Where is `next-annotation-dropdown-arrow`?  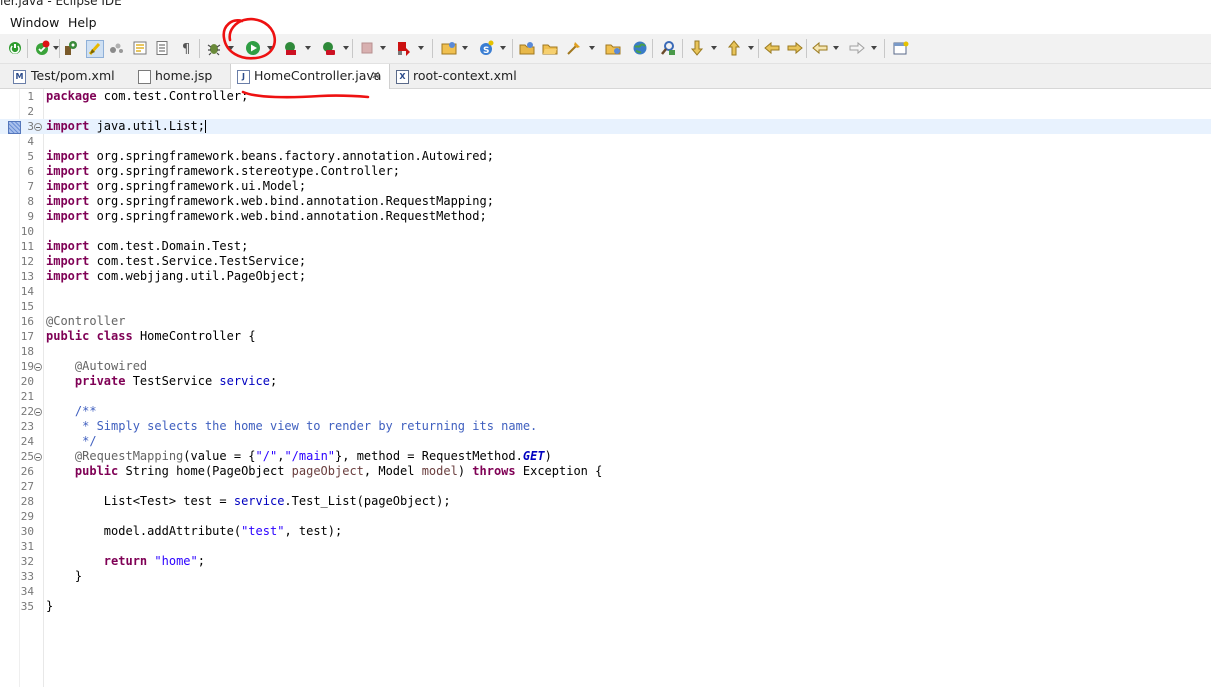 next-annotation-dropdown-arrow is located at coordinates (714, 48).